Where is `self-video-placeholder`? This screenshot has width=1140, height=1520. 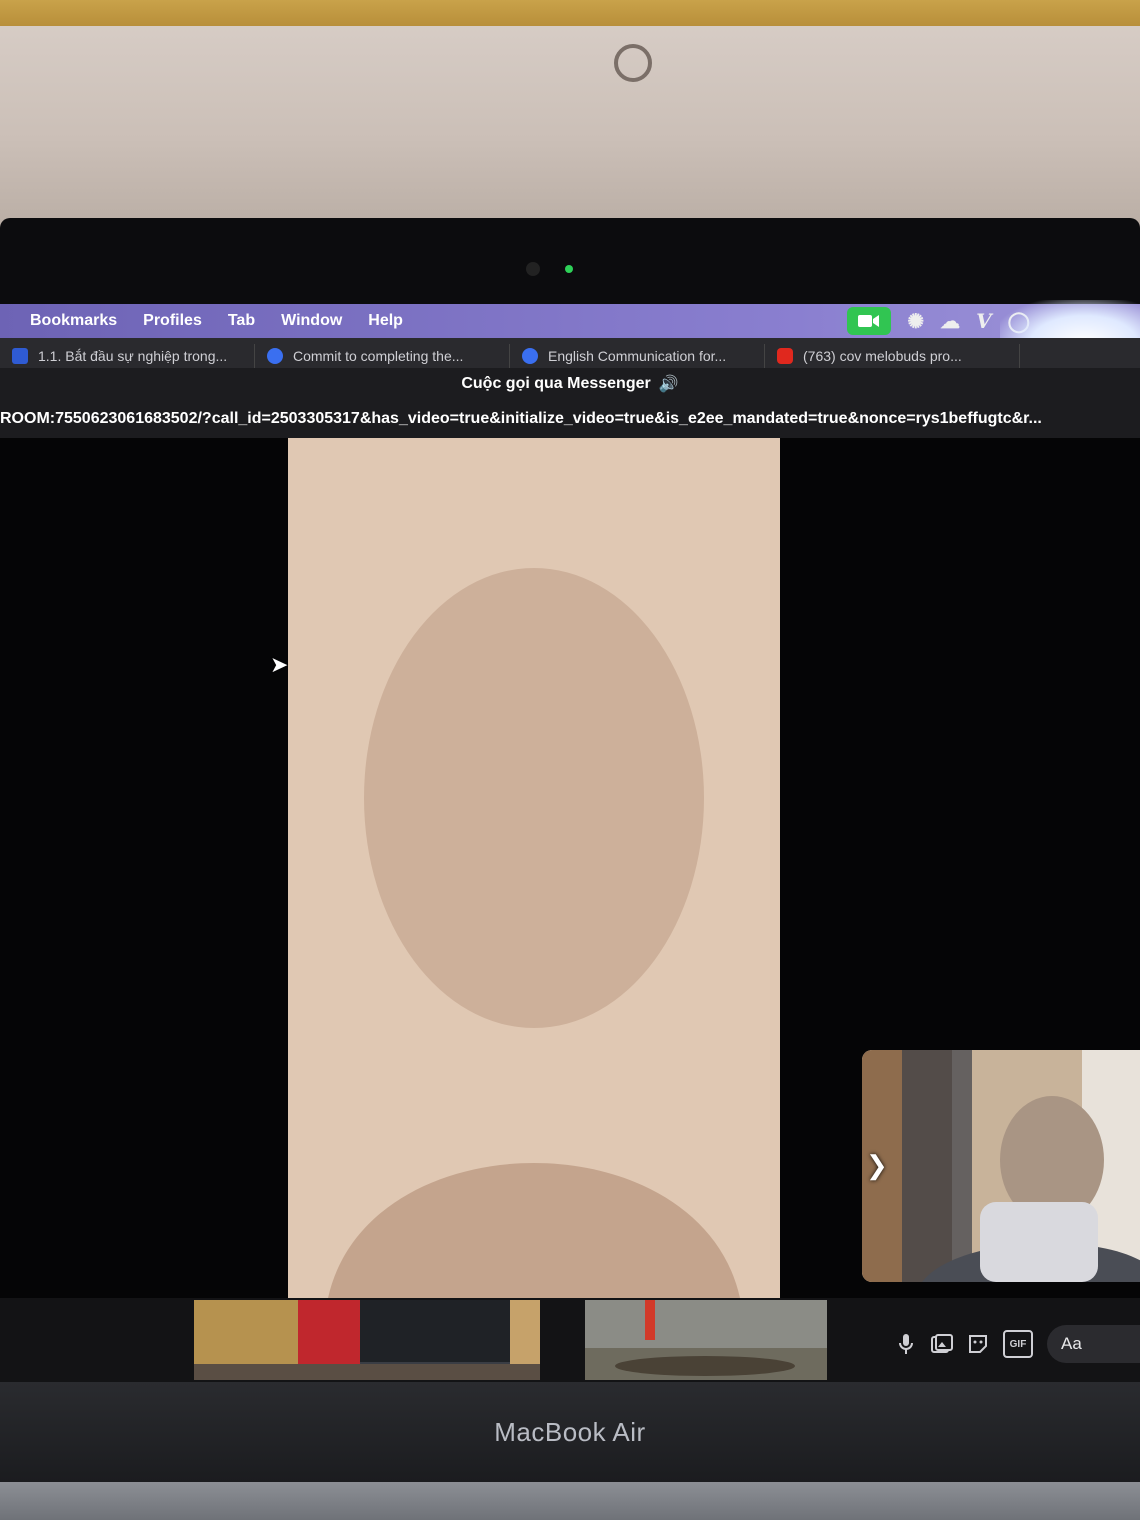
self-video-placeholder is located at coordinates (1001, 1166).